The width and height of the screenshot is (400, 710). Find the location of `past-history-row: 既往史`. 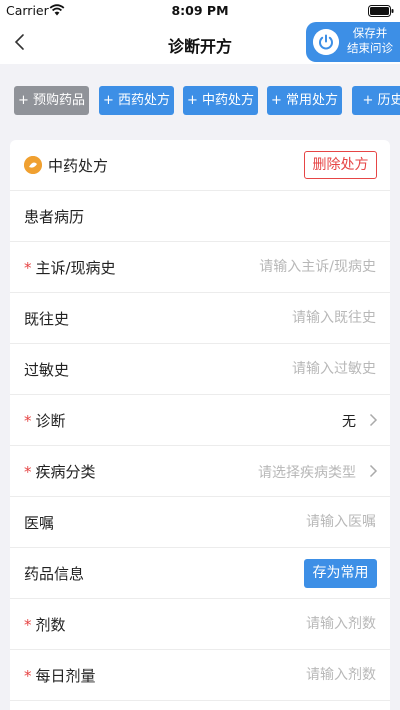

past-history-row: 既往史 is located at coordinates (200, 318).